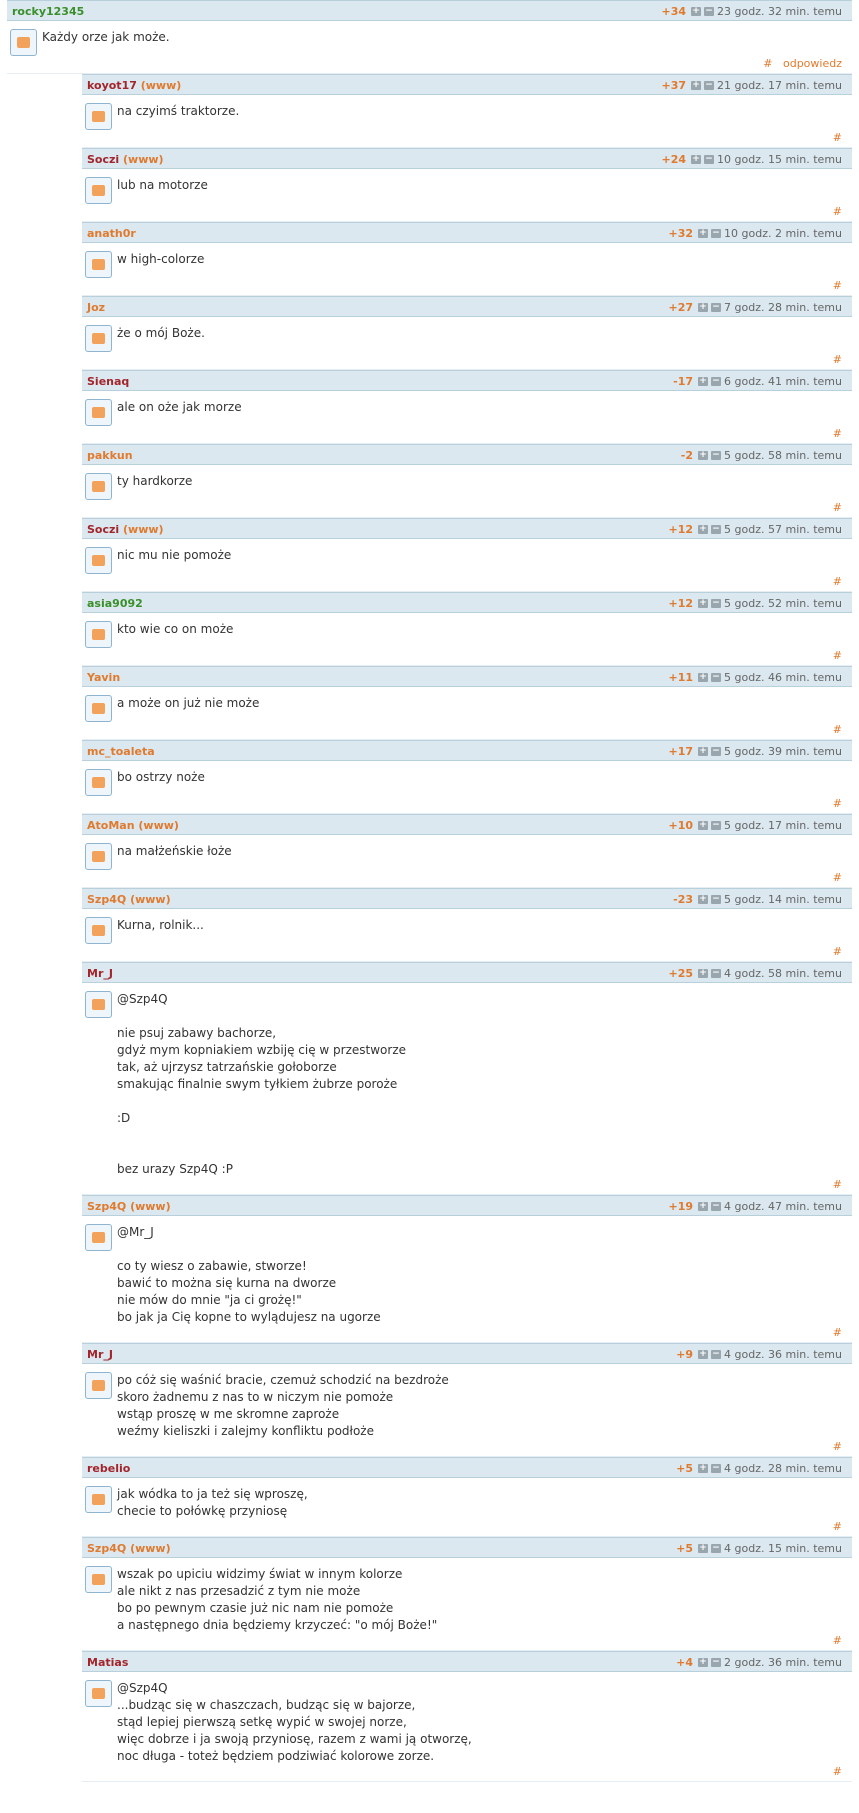 This screenshot has width=859, height=1813. I want to click on username-link: rocky12345, so click(48, 11).